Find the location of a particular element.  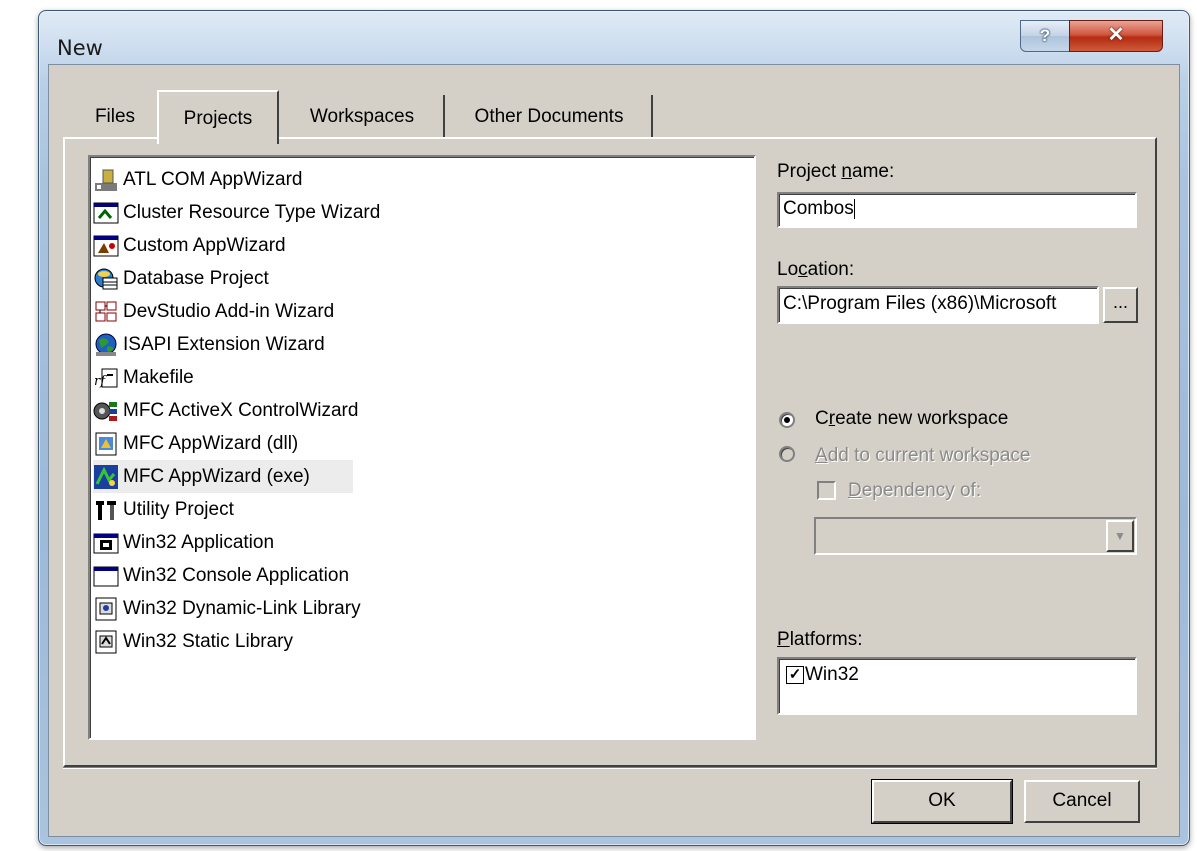

tab-label: Workspaces is located at coordinates (362, 116).